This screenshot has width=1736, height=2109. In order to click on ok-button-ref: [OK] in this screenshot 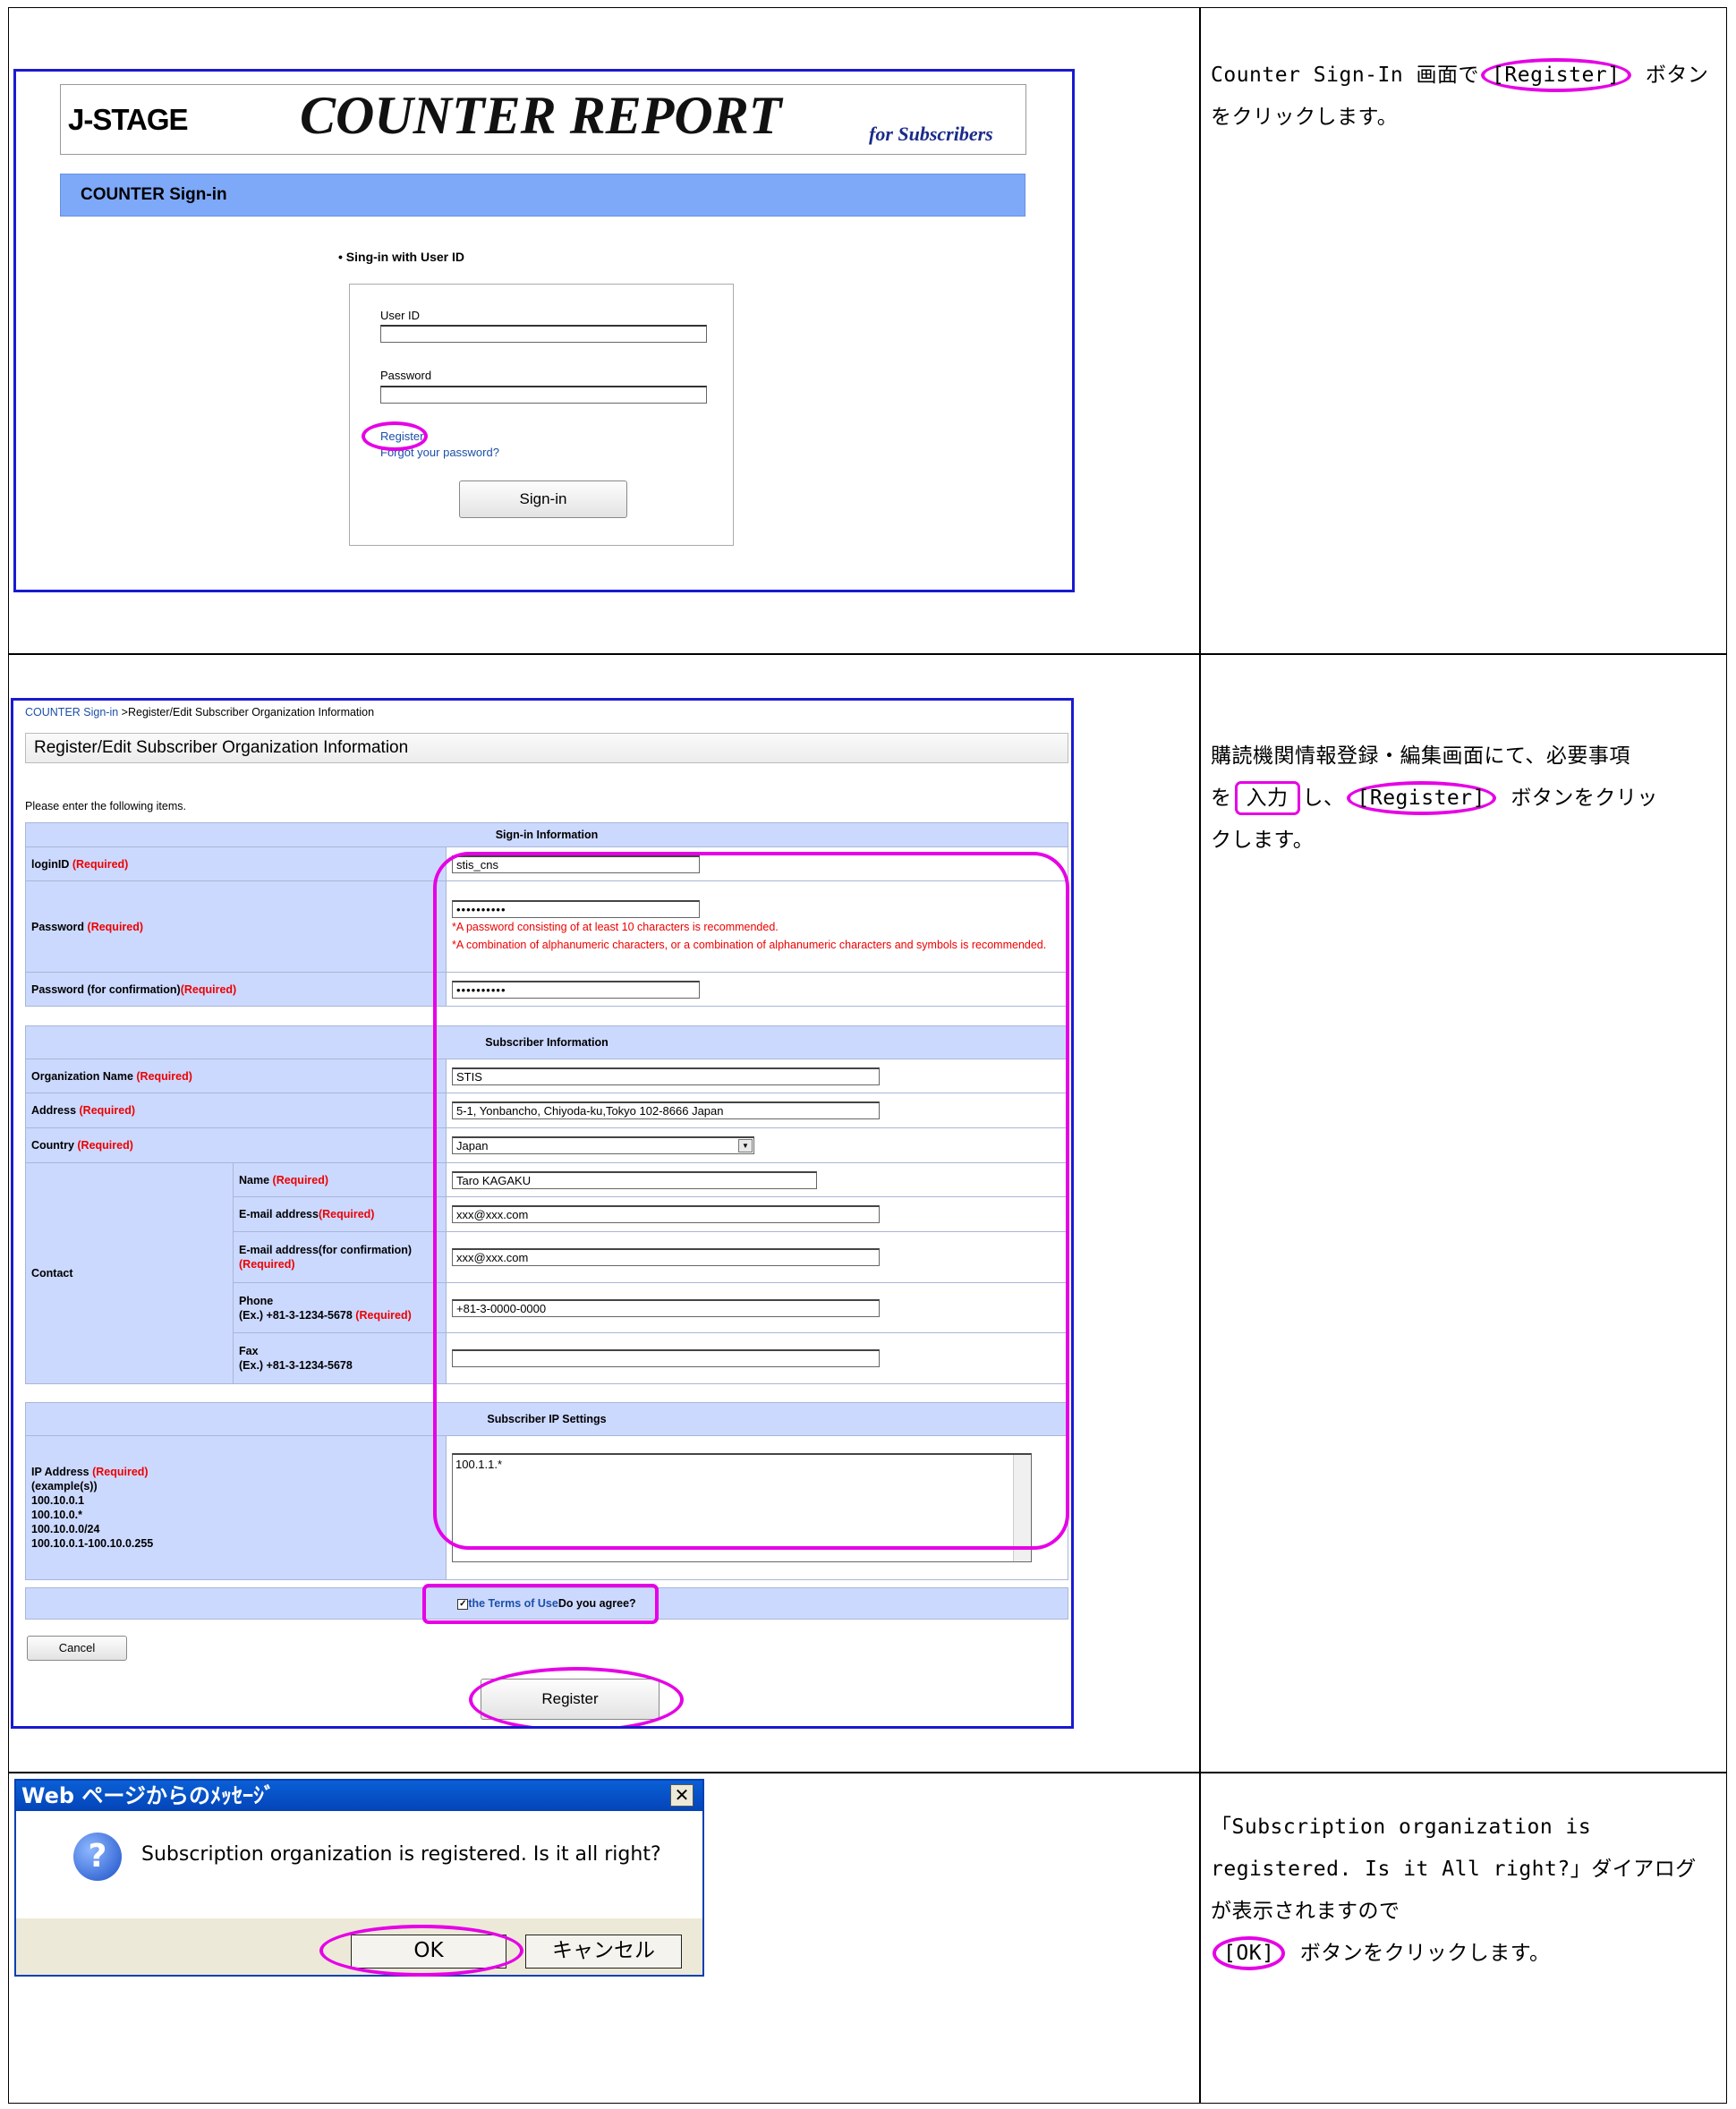, I will do `click(1249, 1953)`.